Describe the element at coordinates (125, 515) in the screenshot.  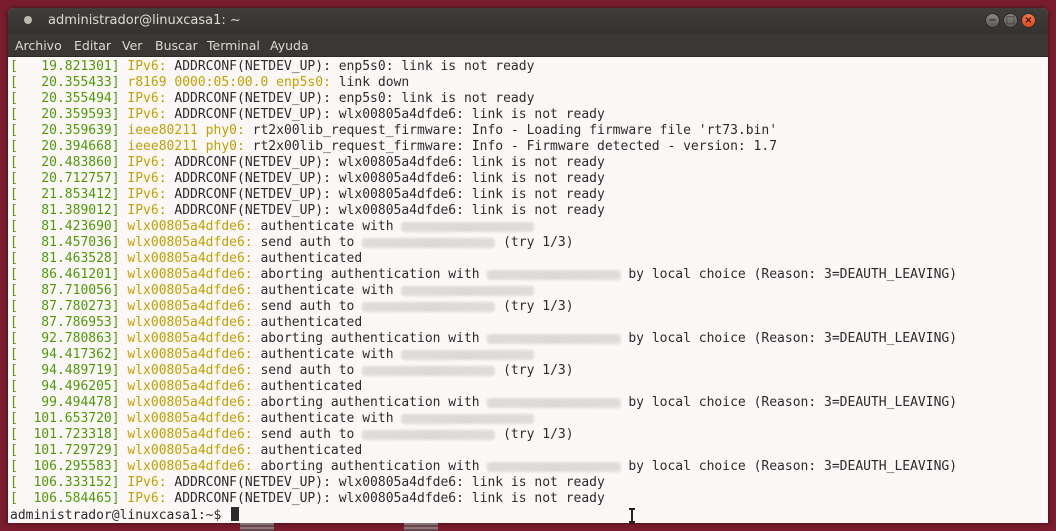
I see `shell-prompt: administrador@linuxcasa1:~$` at that location.